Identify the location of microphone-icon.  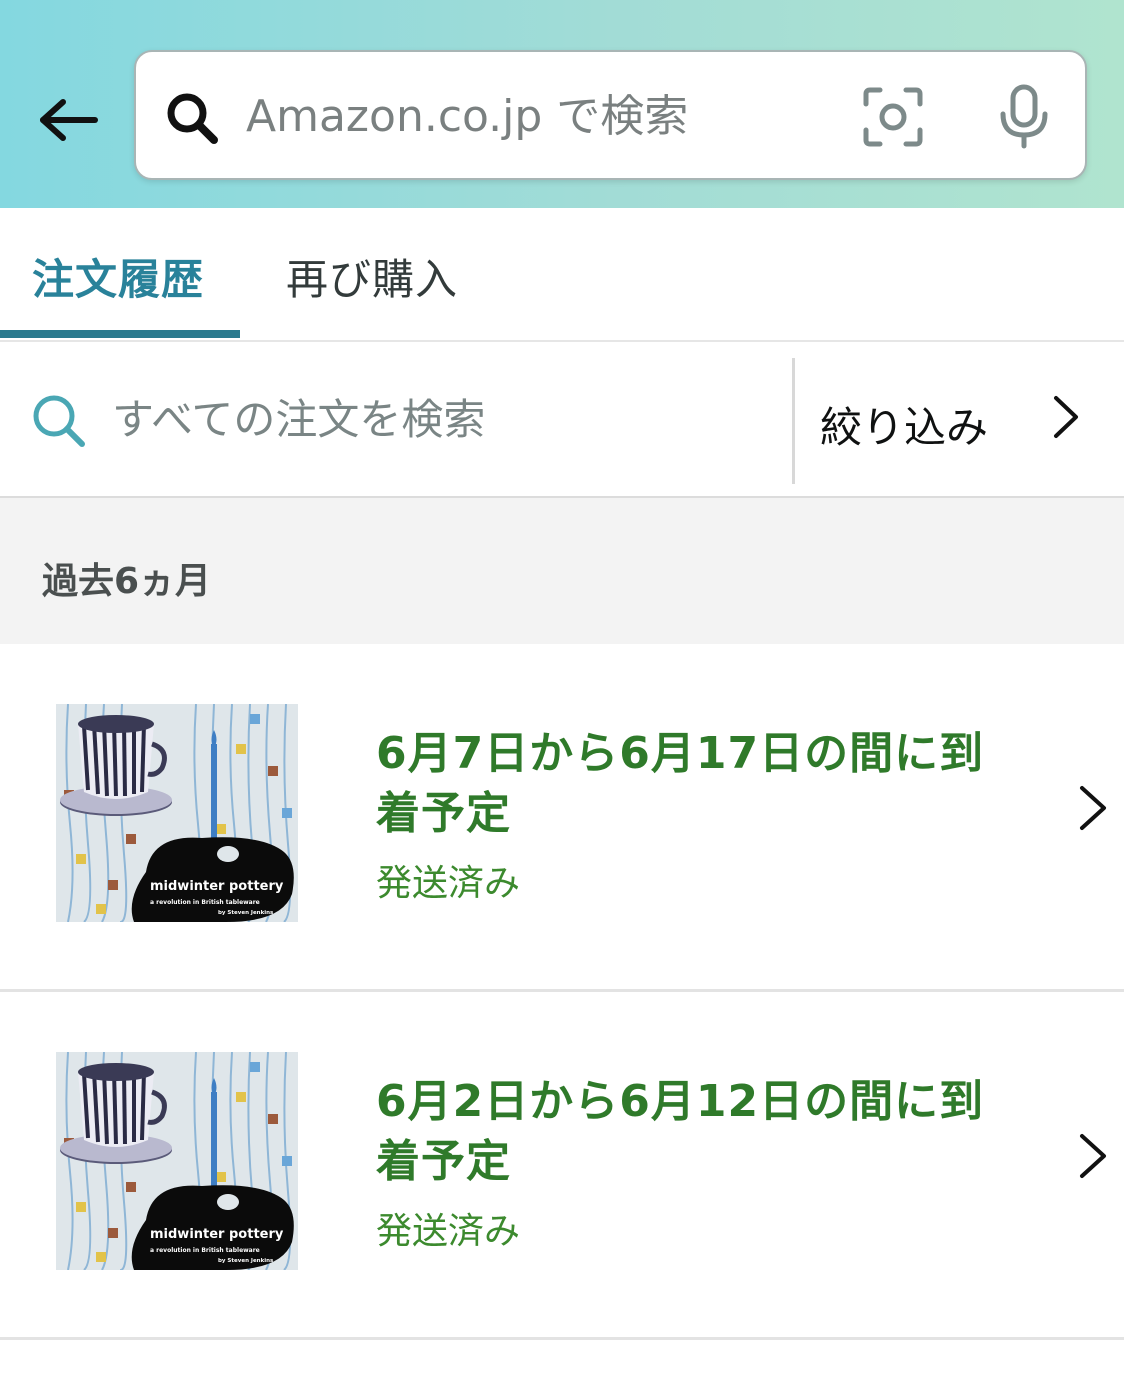
(1024, 117).